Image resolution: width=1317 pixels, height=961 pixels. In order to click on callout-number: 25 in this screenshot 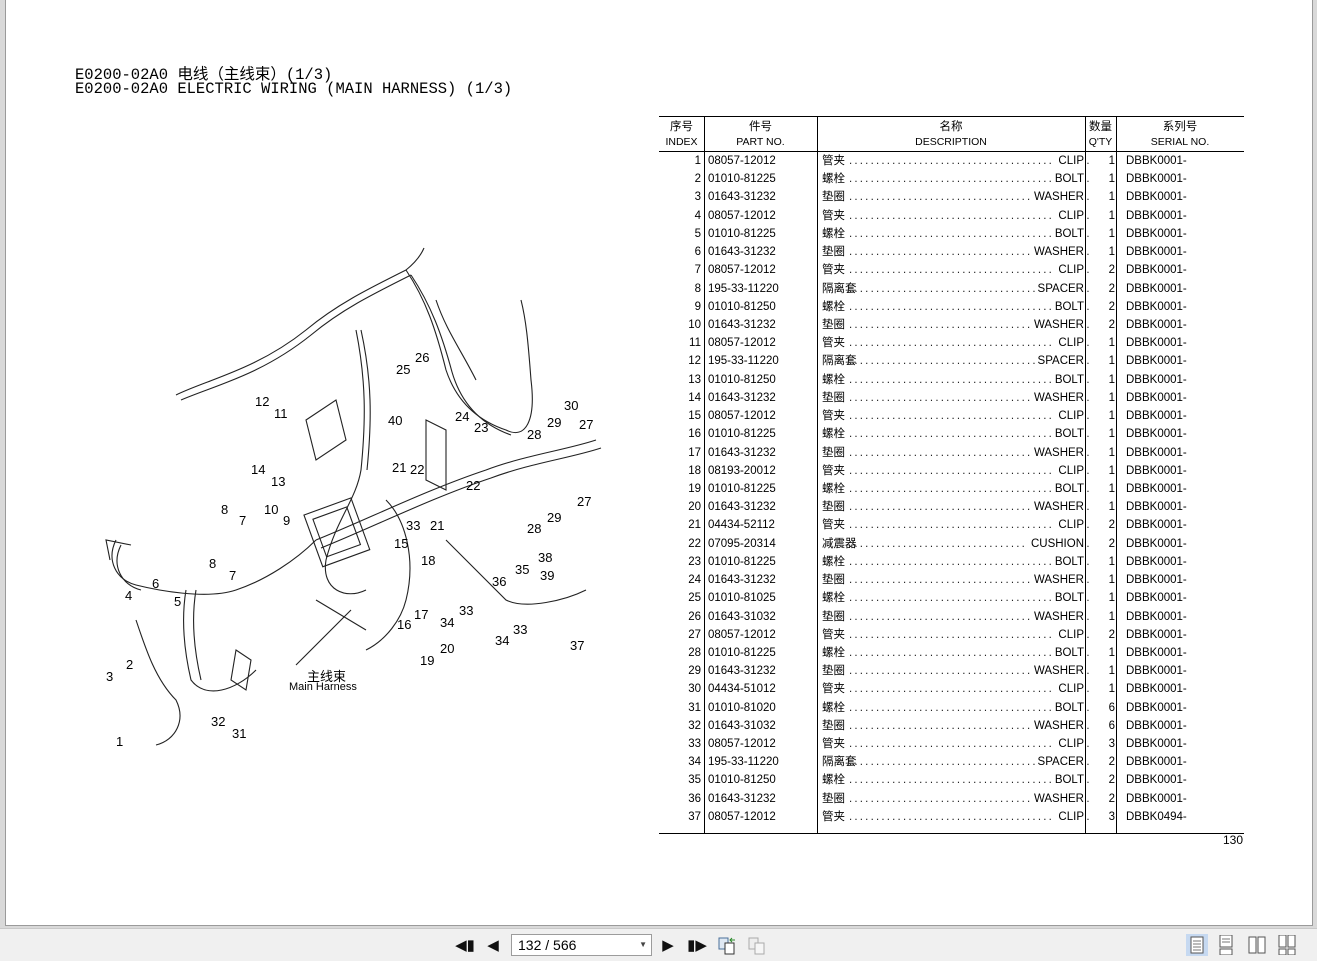, I will do `click(403, 369)`.